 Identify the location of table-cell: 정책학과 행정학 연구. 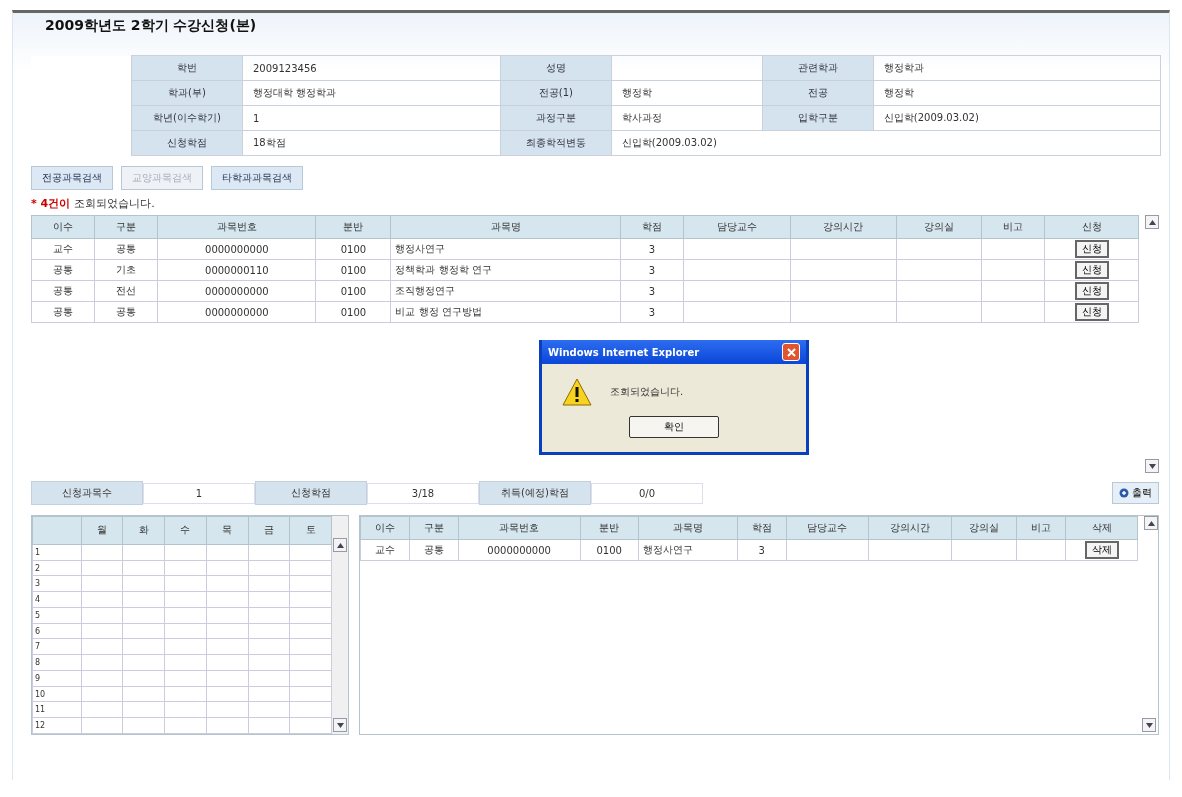
(443, 269).